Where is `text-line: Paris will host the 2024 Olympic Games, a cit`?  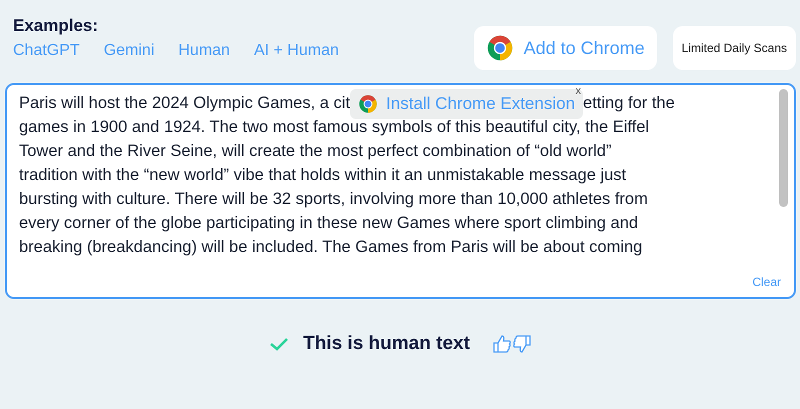 text-line: Paris will host the 2024 Olympic Games, a cit is located at coordinates (184, 103).